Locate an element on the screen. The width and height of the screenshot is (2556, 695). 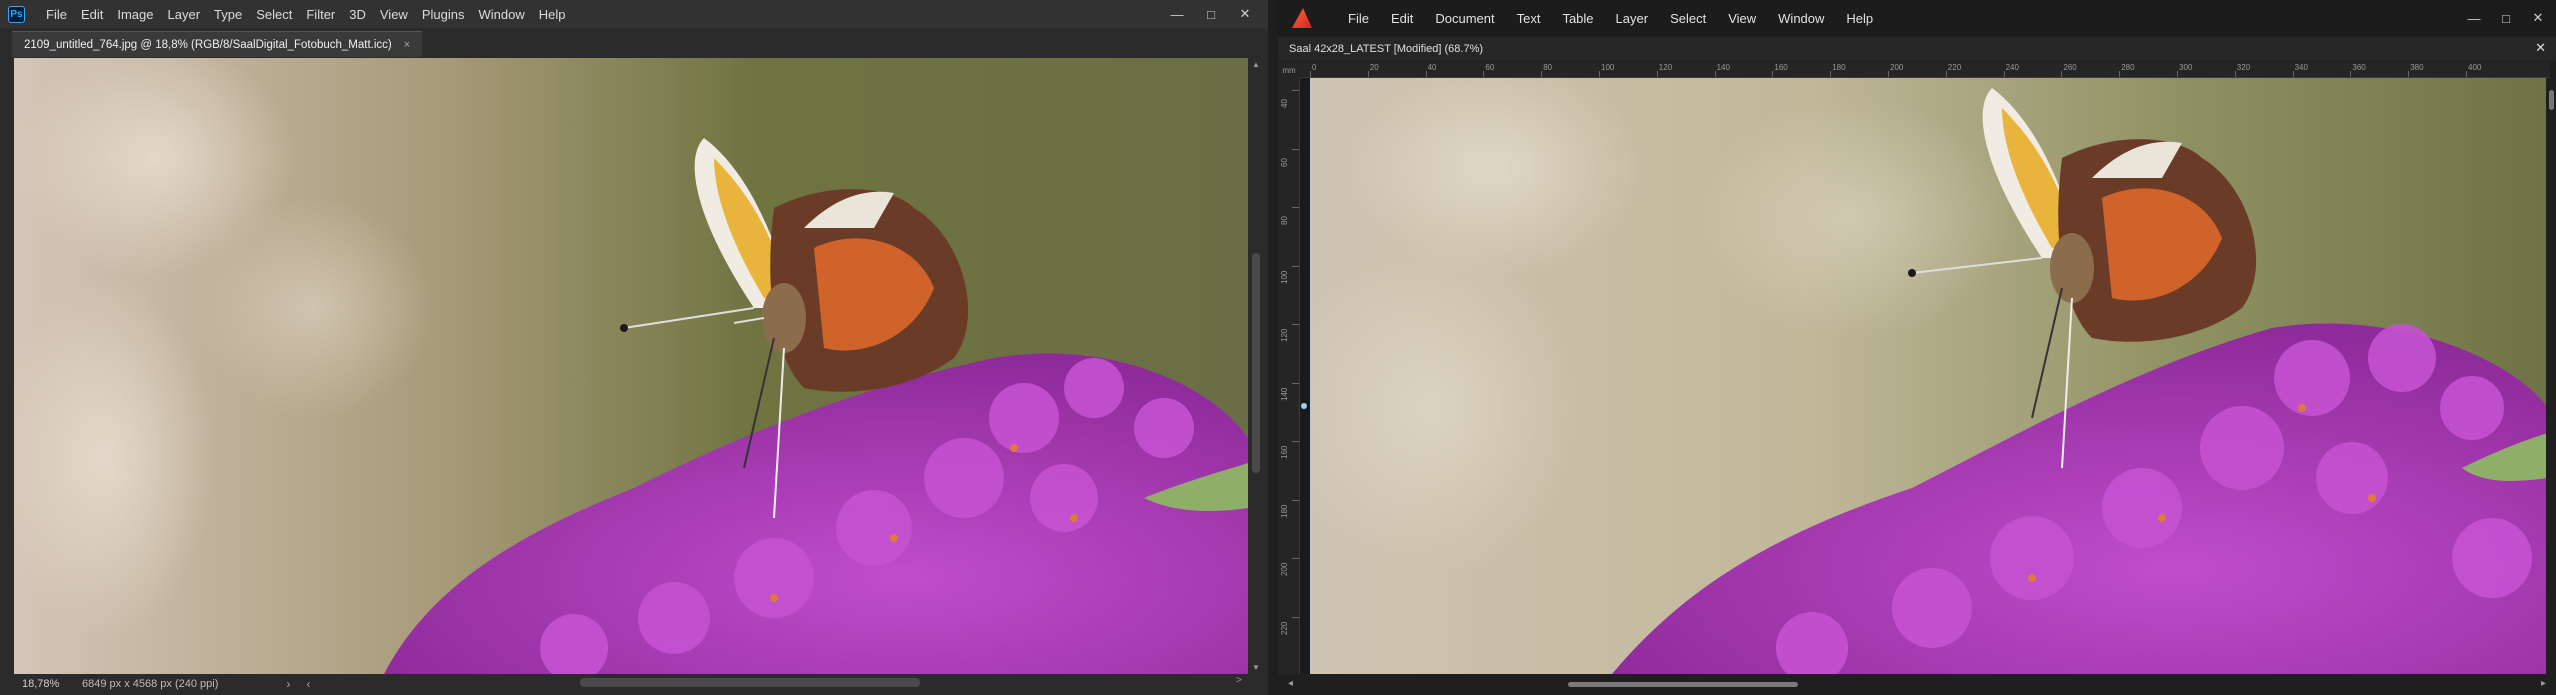
ruler-label: 360 is located at coordinates (2359, 67).